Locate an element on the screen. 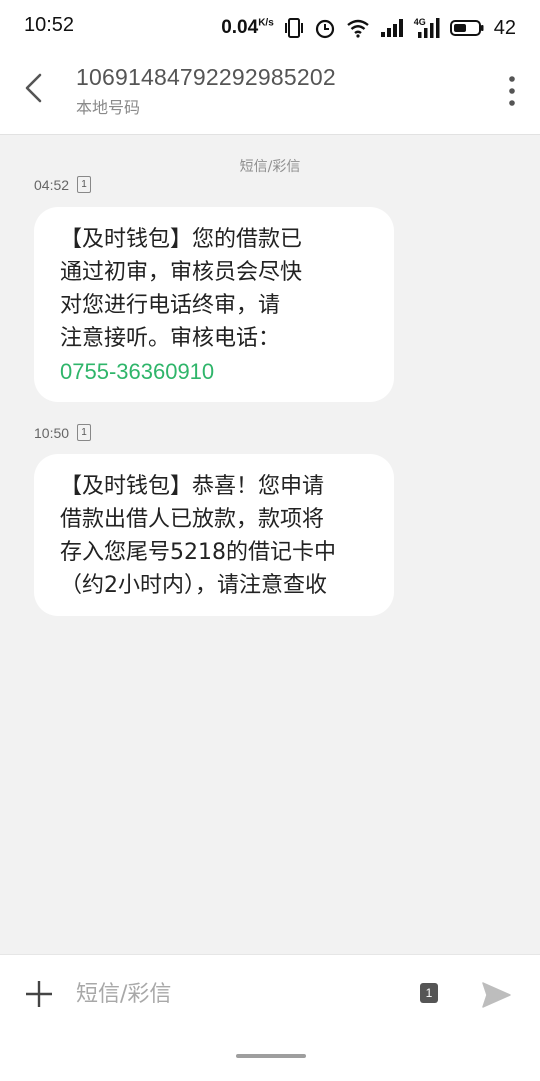 This screenshot has height=1081, width=540. alarm-icon is located at coordinates (324, 29).